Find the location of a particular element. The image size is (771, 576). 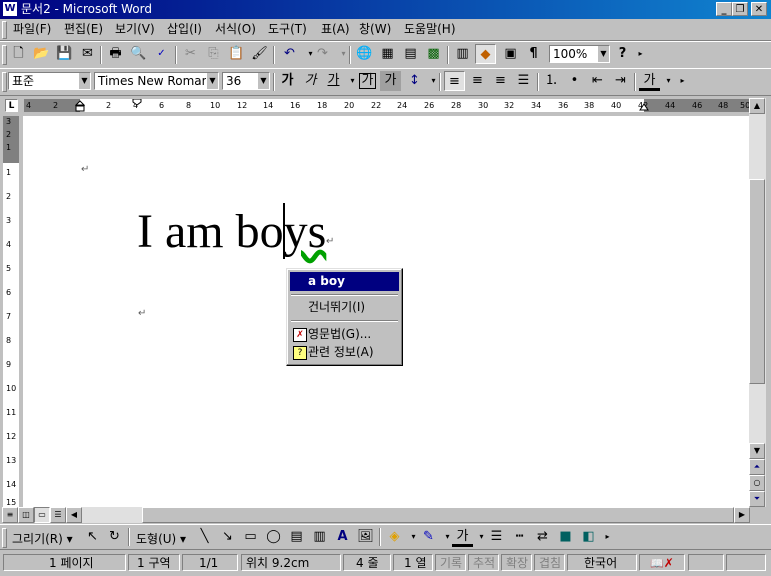

scroll-down-button: ▼ is located at coordinates (757, 451).